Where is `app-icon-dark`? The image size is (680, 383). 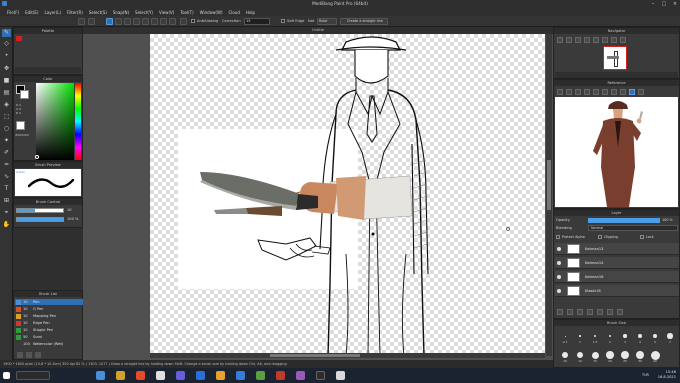
app-icon-dark is located at coordinates (320, 375).